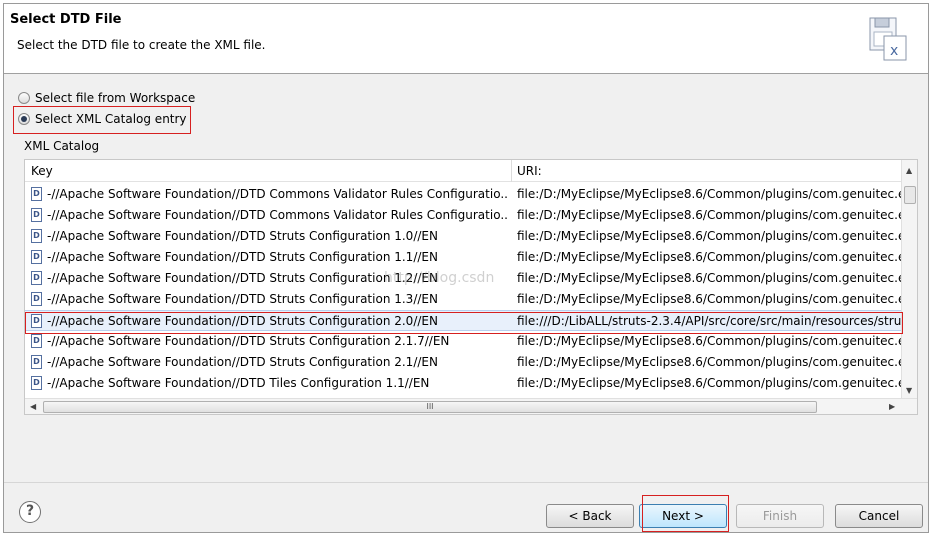 This screenshot has width=932, height=534. I want to click on workspace-option-label: Select file from Workspace, so click(115, 98).